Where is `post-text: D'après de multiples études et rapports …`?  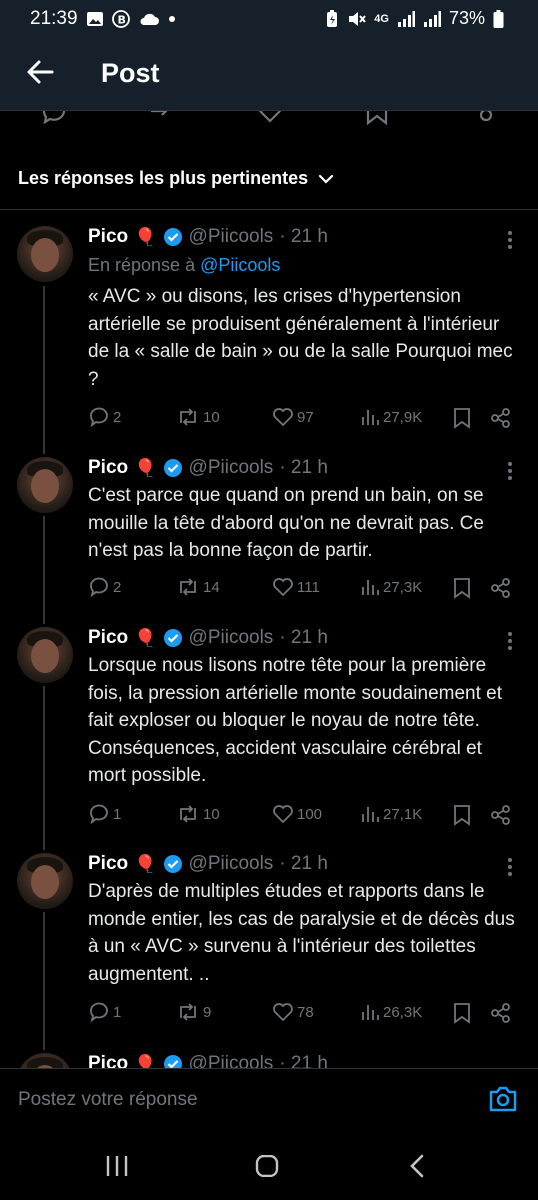
post-text: D'après de multiples études et rapports … is located at coordinates (301, 933).